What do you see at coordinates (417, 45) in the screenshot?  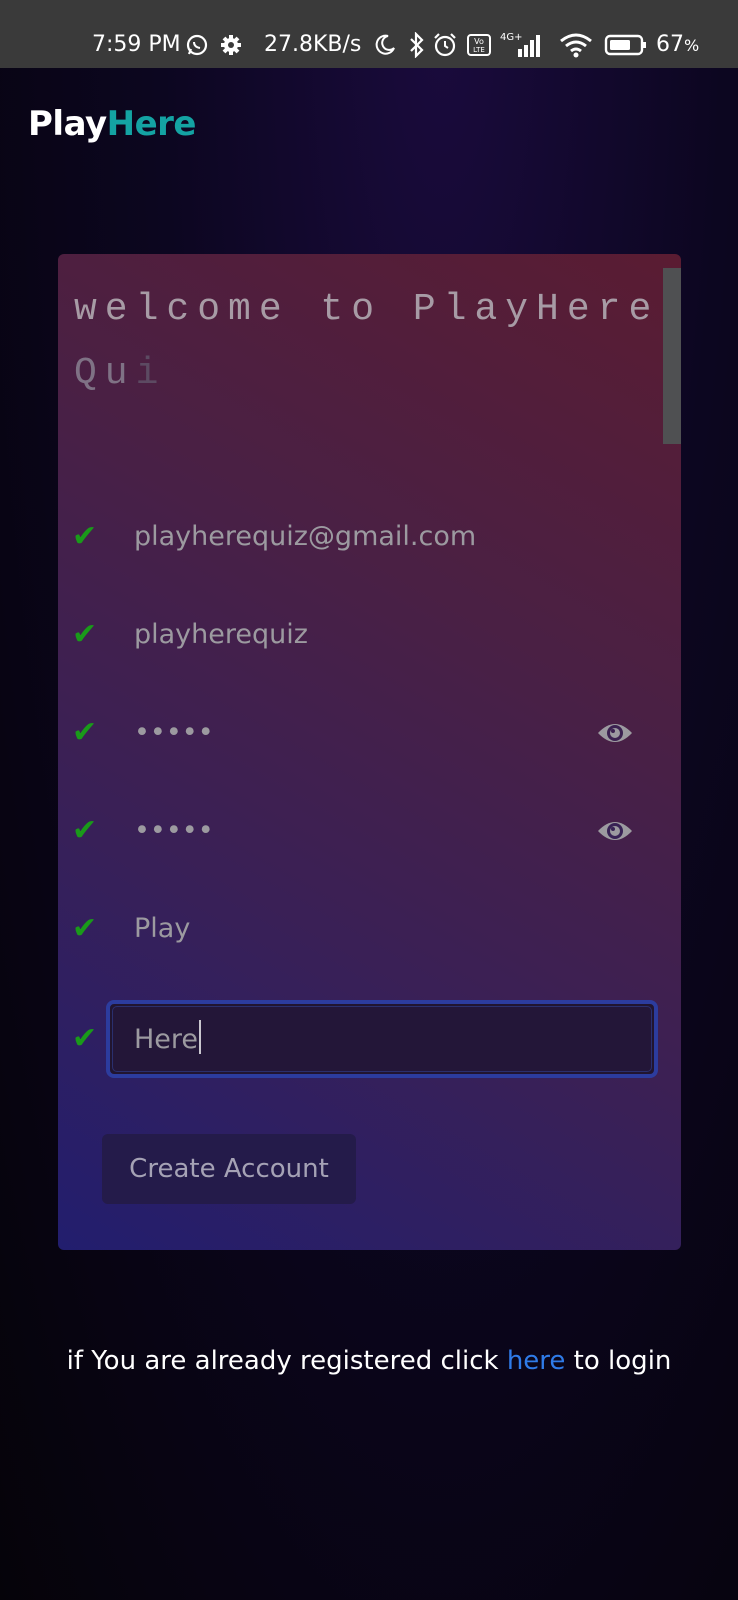 I see `bluetooth-icon` at bounding box center [417, 45].